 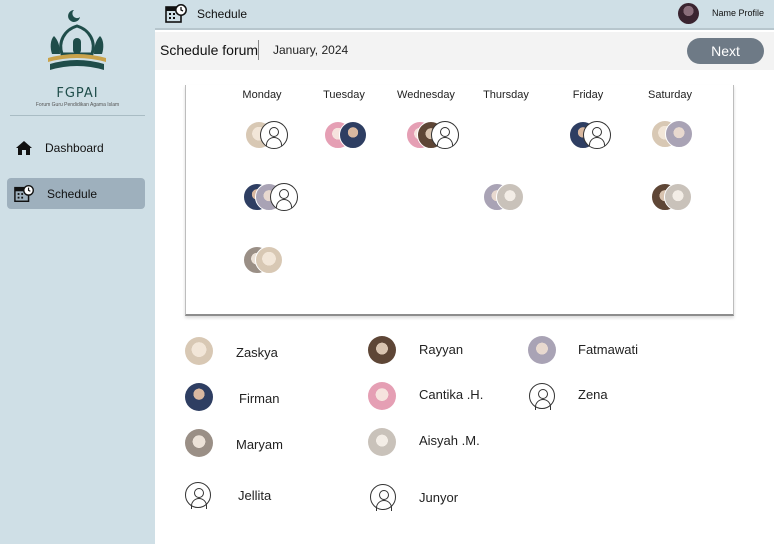 I want to click on member-name: Aisyah .M., so click(x=449, y=440).